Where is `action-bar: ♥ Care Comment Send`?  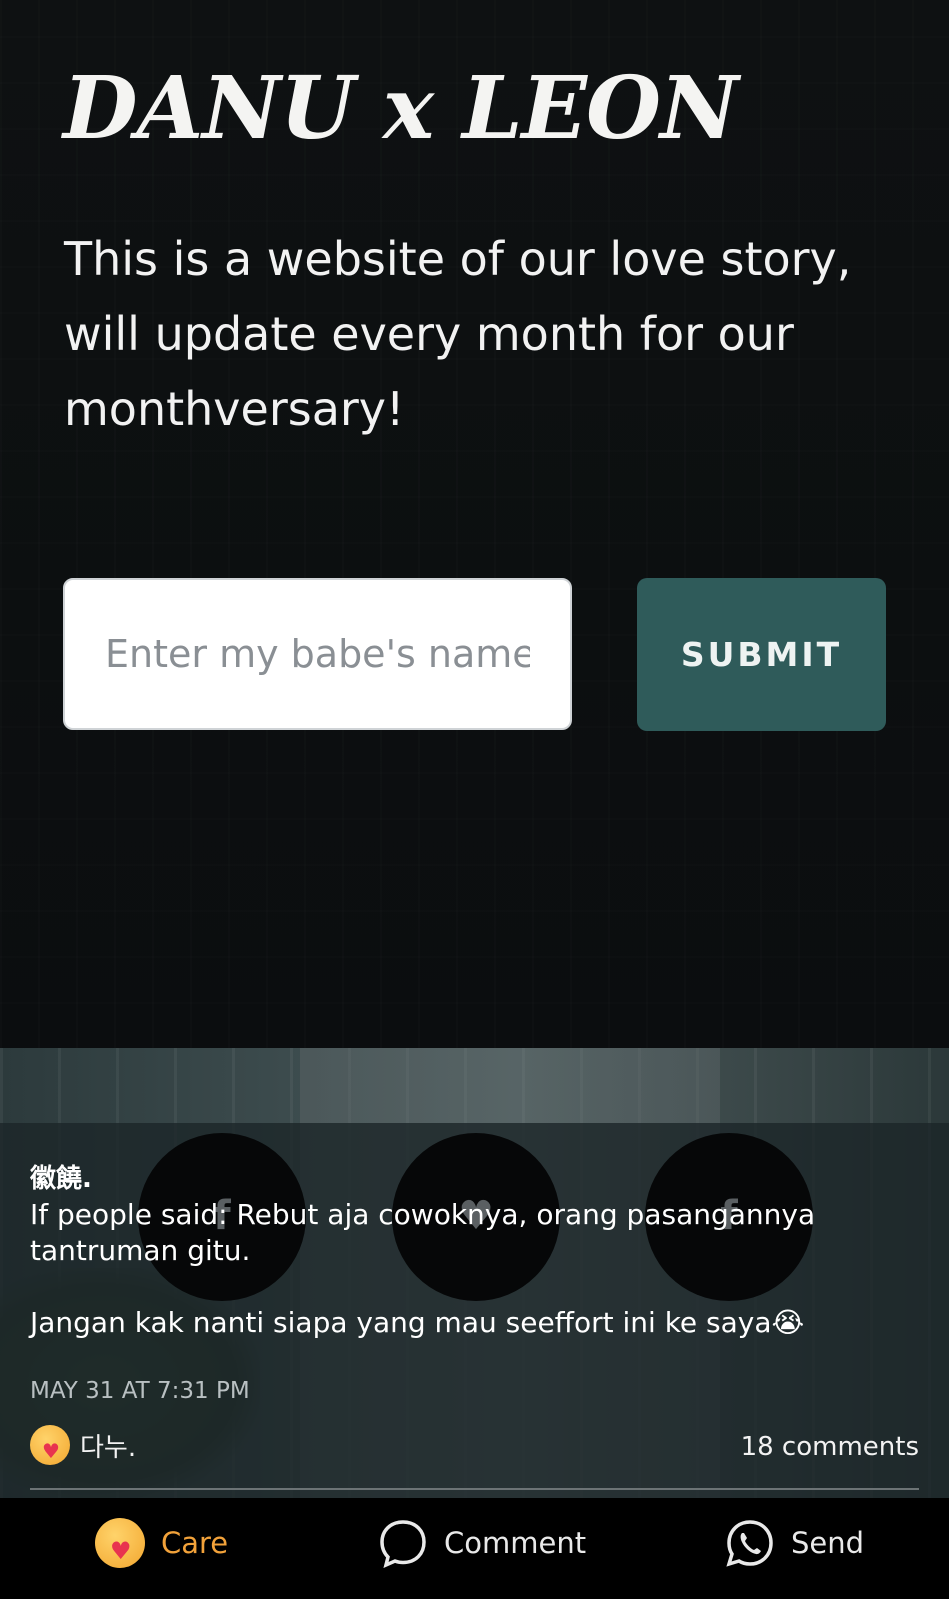
action-bar: ♥ Care Comment Send is located at coordinates (474, 1548).